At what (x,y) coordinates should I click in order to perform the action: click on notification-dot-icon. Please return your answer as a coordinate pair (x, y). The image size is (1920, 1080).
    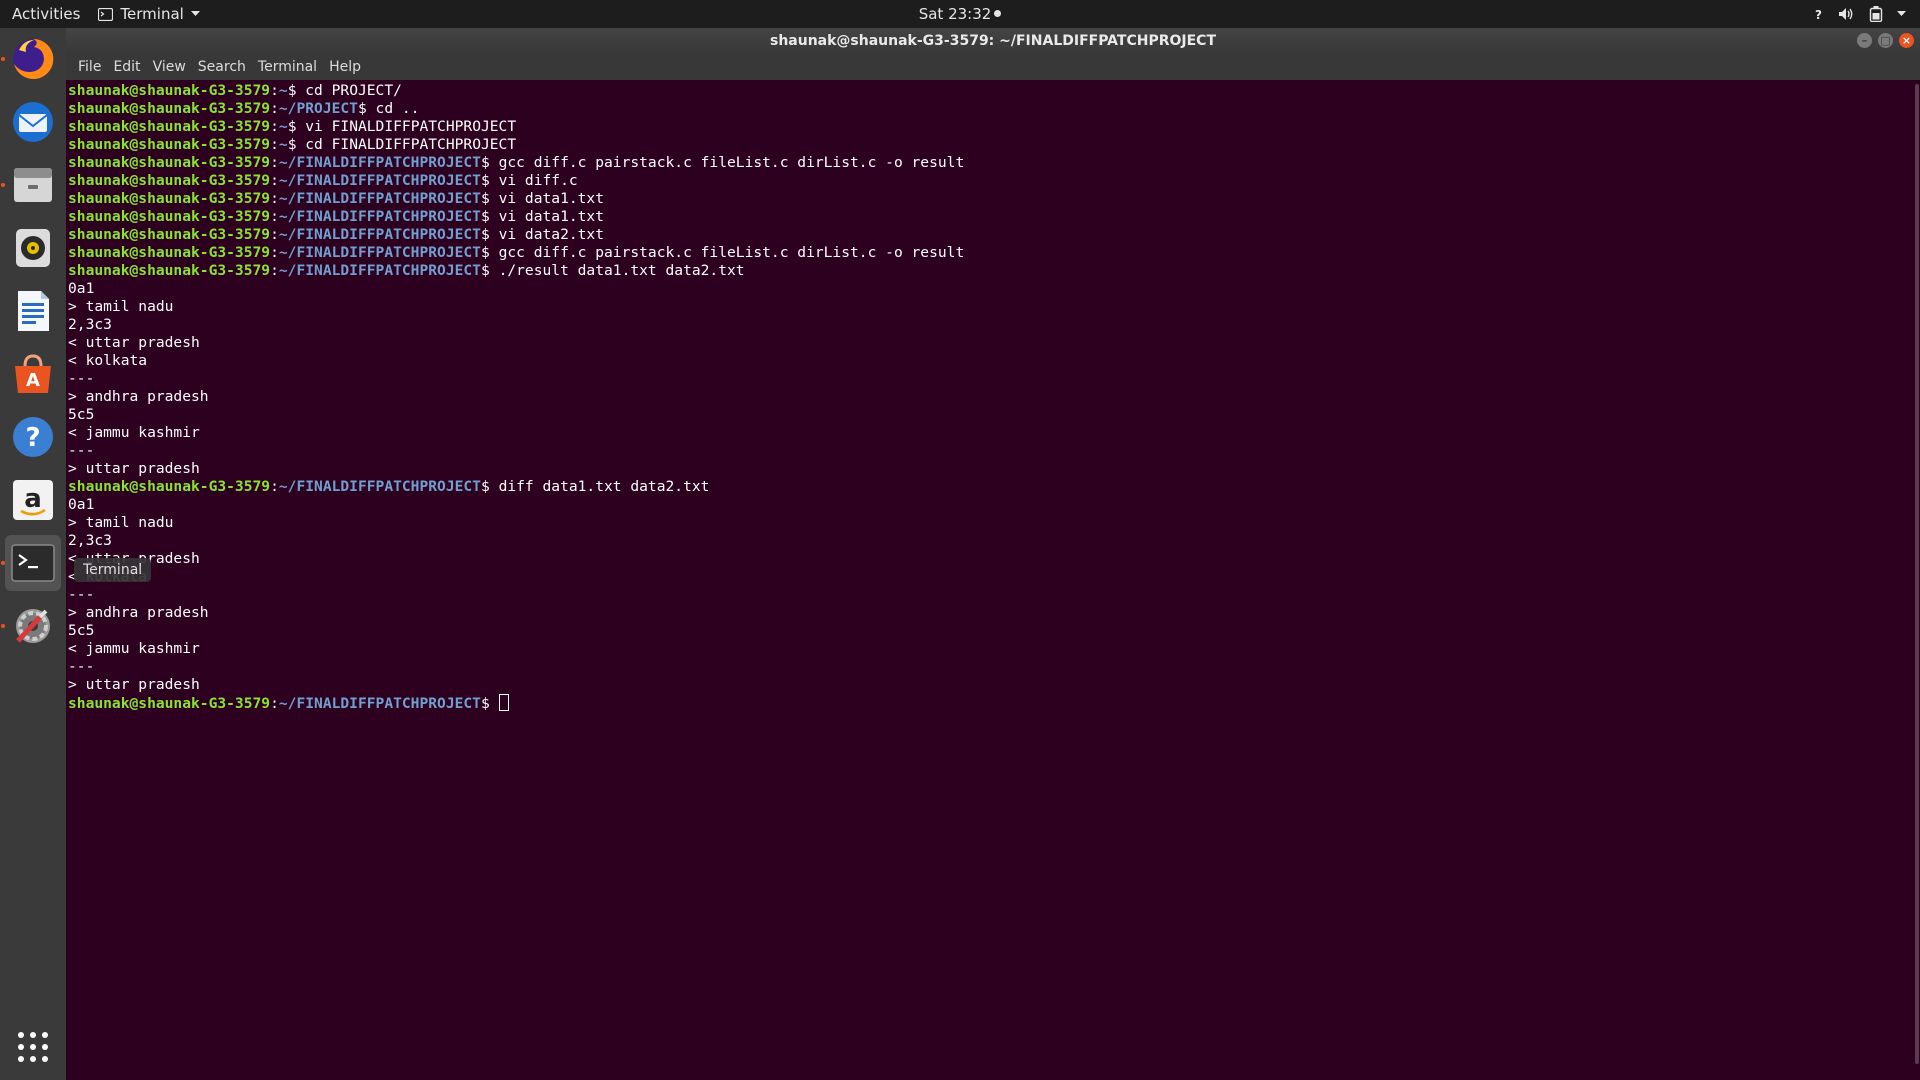
    Looking at the image, I should click on (998, 13).